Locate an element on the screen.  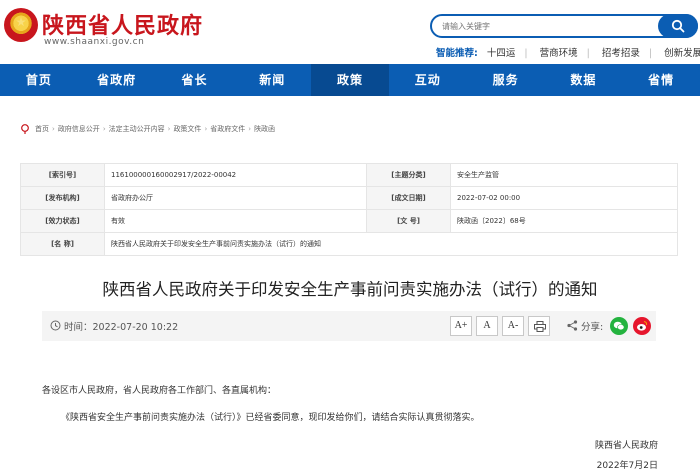
wechat-share-button is located at coordinates (619, 326).